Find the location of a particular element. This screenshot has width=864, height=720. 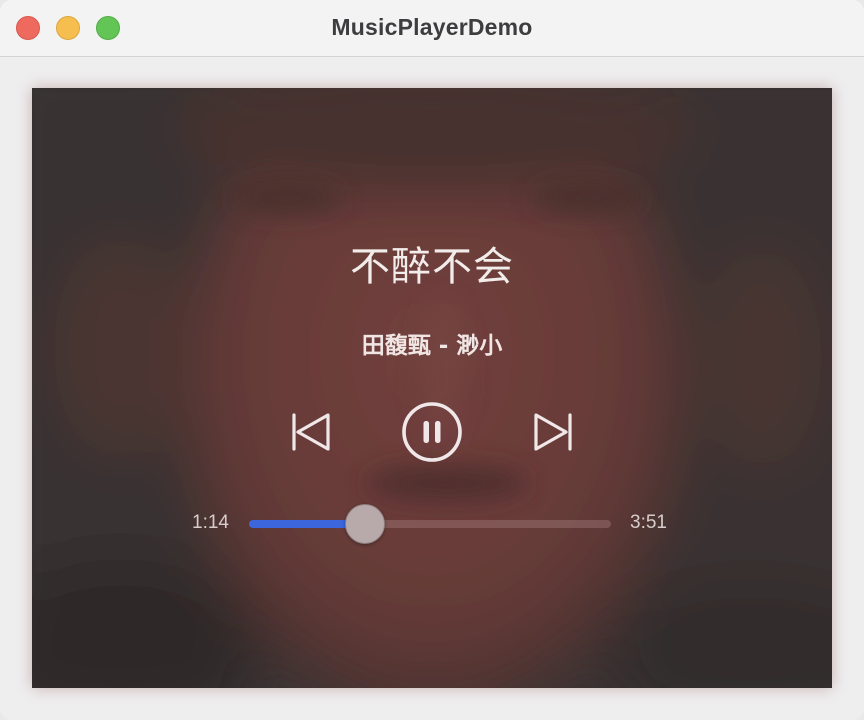

title-bar: MusicPlayerDemo is located at coordinates (432, 28).